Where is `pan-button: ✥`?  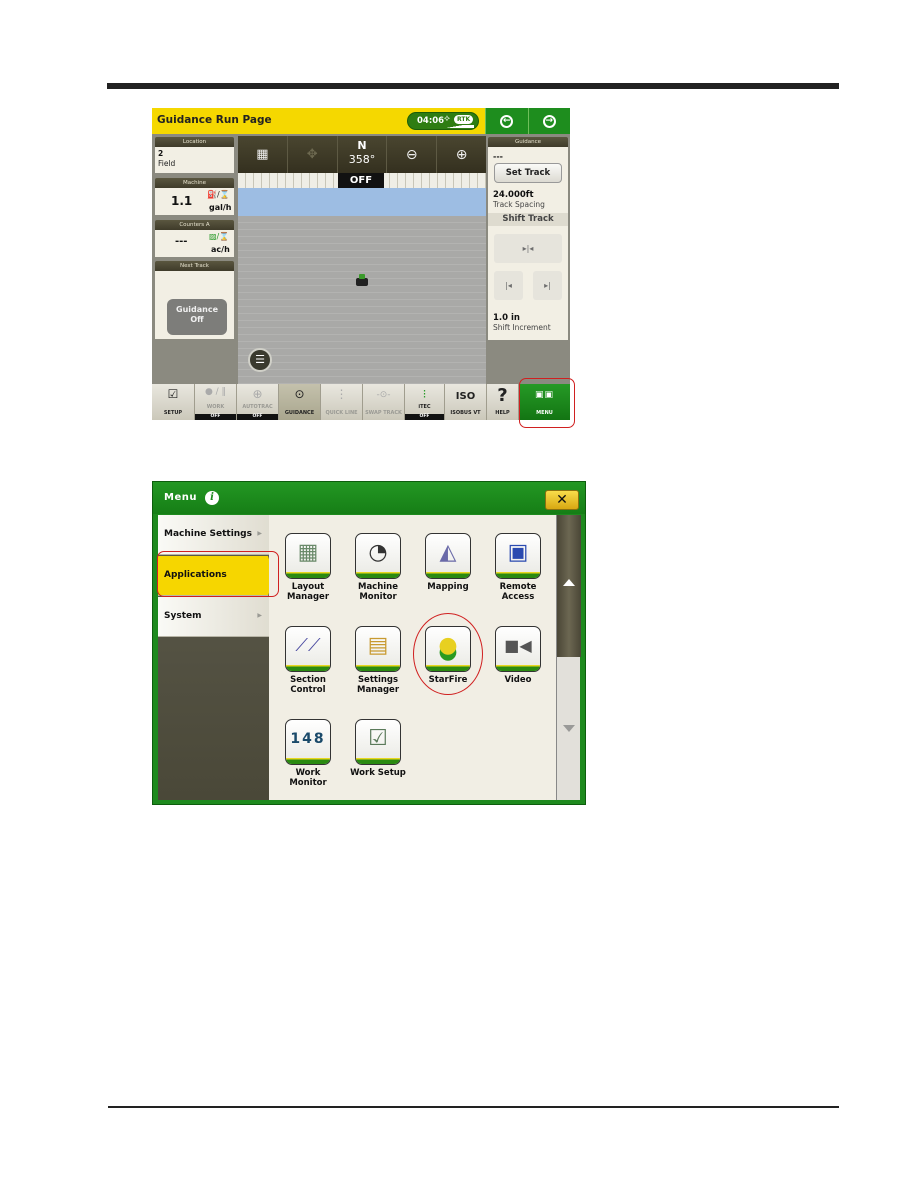
pan-button: ✥ is located at coordinates (313, 154).